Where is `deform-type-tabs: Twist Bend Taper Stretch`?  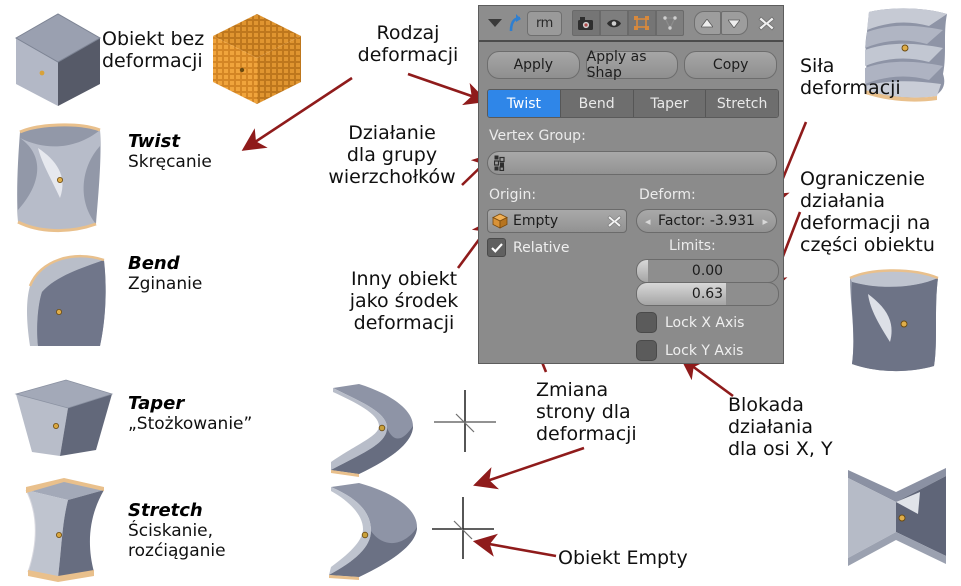
deform-type-tabs: Twist Bend Taper Stretch is located at coordinates (633, 103).